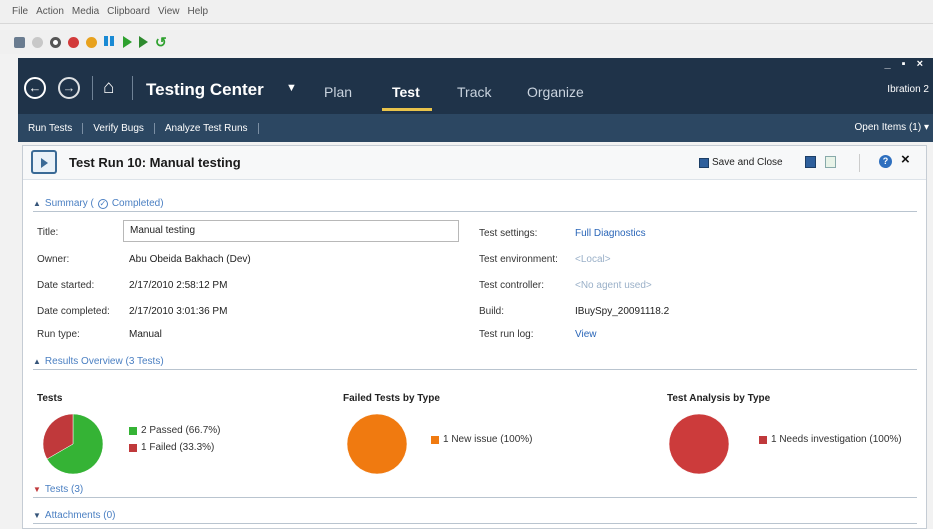  I want to click on tab-test: Test, so click(406, 92).